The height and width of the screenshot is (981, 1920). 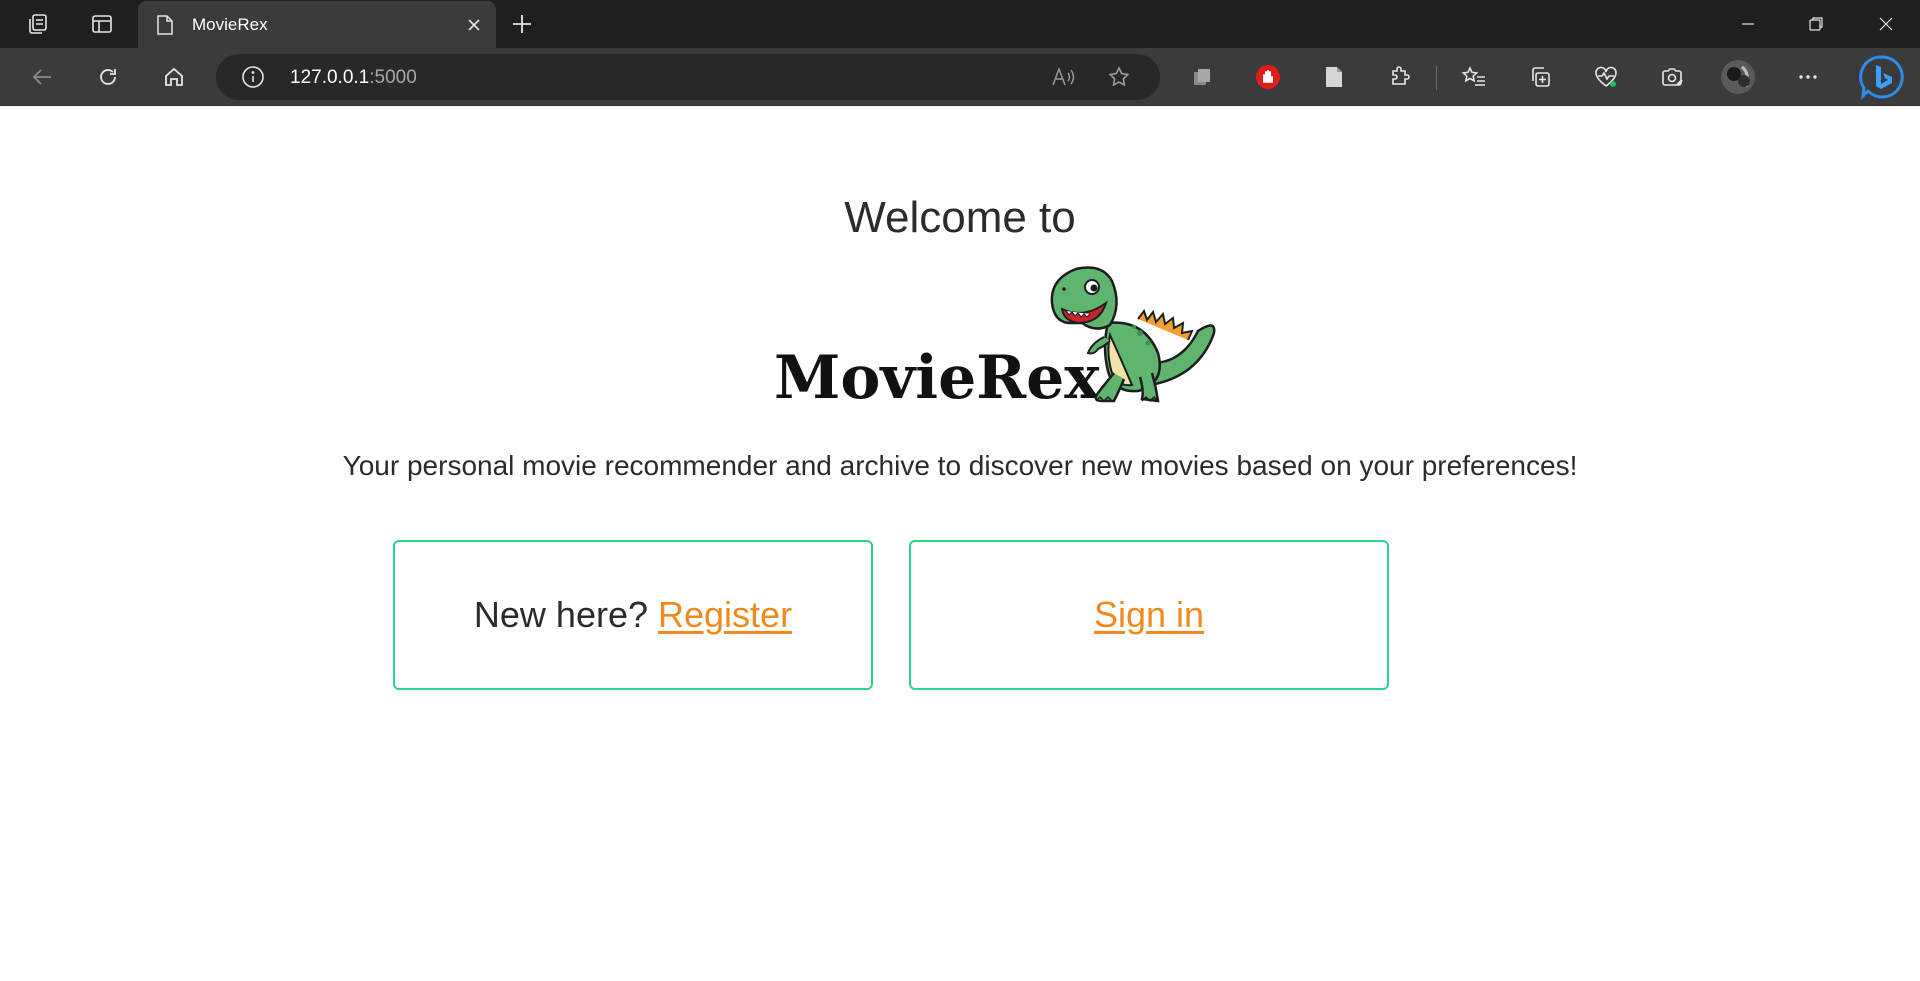 I want to click on collections-icon, so click(x=1540, y=77).